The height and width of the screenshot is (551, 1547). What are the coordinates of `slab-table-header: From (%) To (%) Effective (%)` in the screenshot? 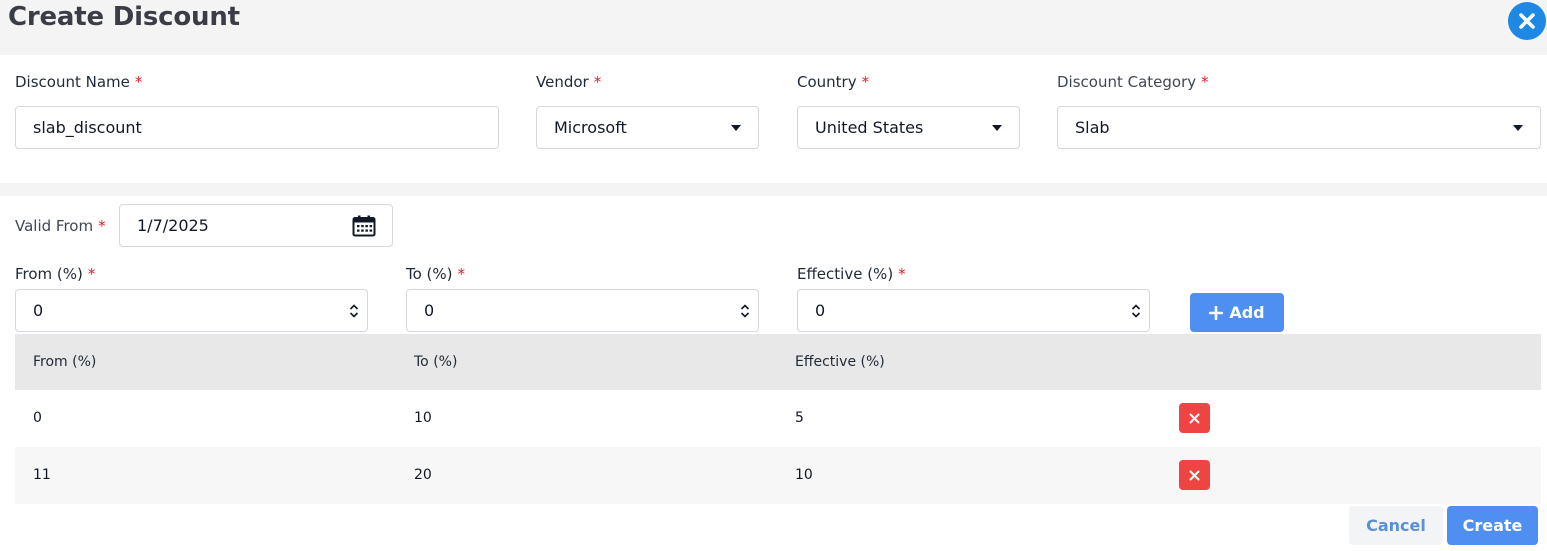 It's located at (778, 362).